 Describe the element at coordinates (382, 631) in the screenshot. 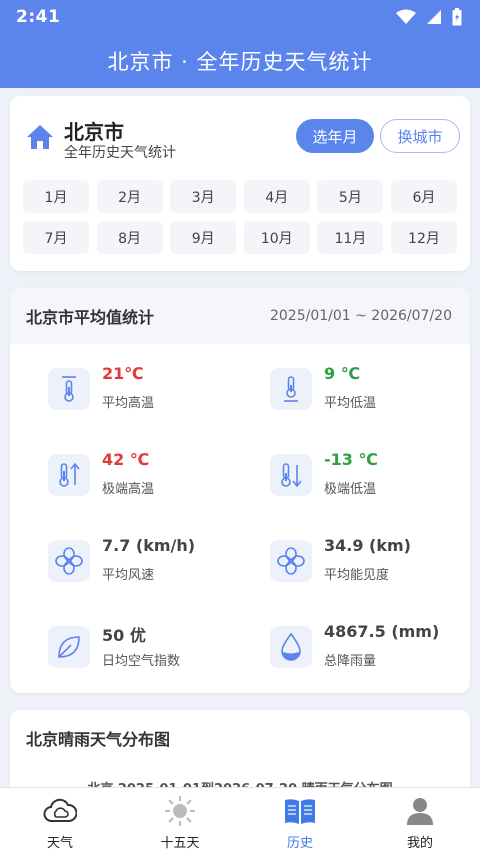

I see `stat-value: 4867.5 (mm)` at that location.